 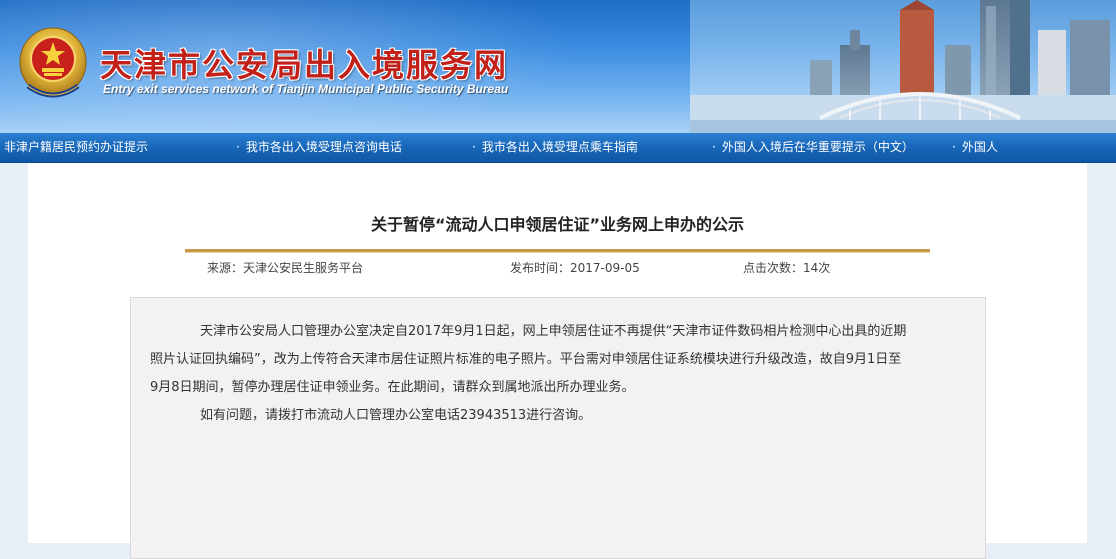 I want to click on nav-link-label: 外国人, so click(x=979, y=147).